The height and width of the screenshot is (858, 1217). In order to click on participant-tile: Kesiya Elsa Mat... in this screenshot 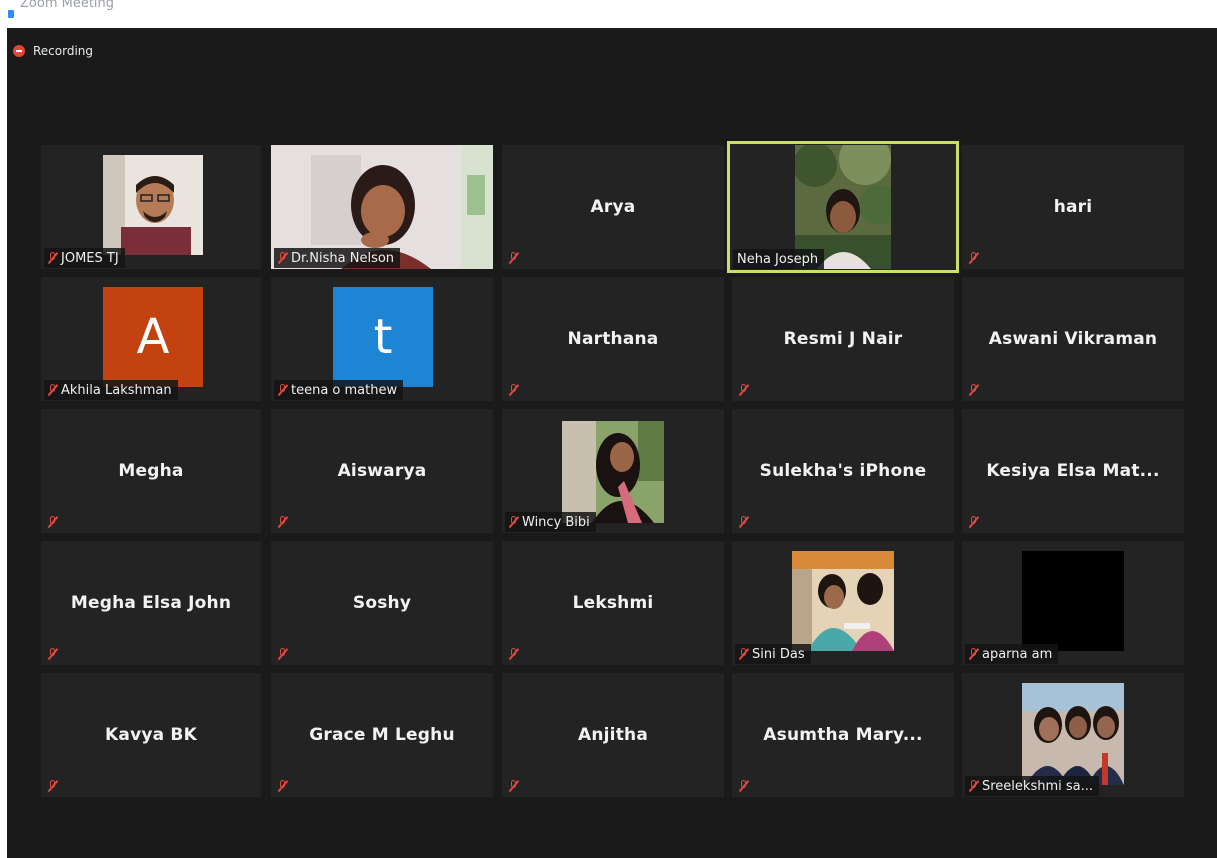, I will do `click(1073, 471)`.